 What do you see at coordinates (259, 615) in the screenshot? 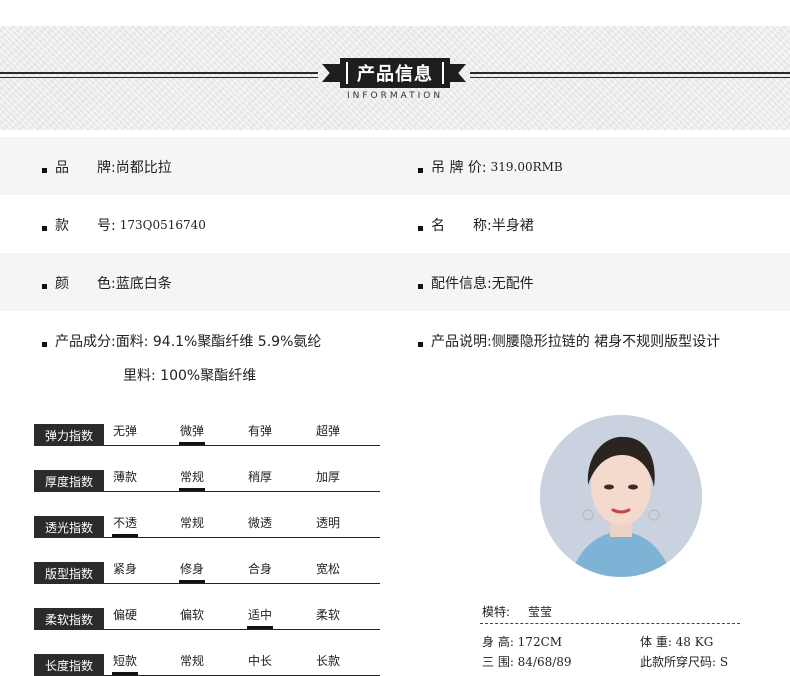
I see `index-option-text: 适中` at bounding box center [259, 615].